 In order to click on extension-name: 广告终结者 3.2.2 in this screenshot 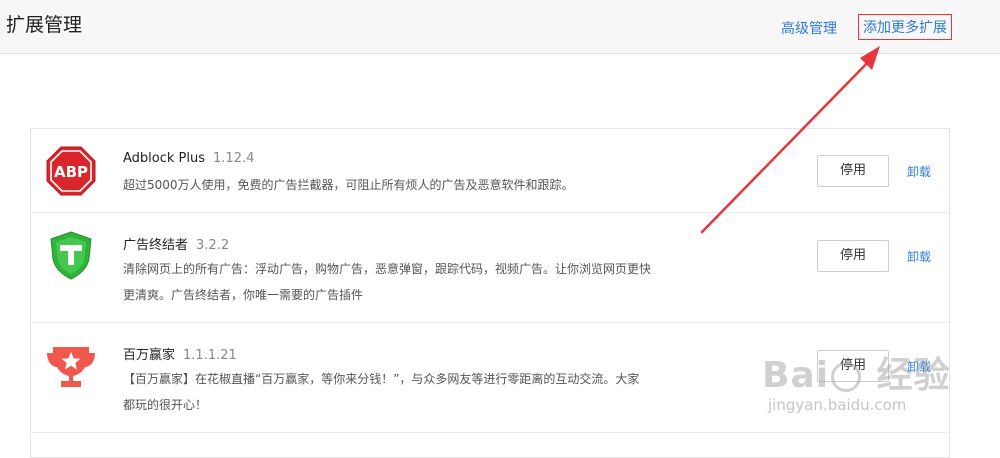, I will do `click(176, 245)`.